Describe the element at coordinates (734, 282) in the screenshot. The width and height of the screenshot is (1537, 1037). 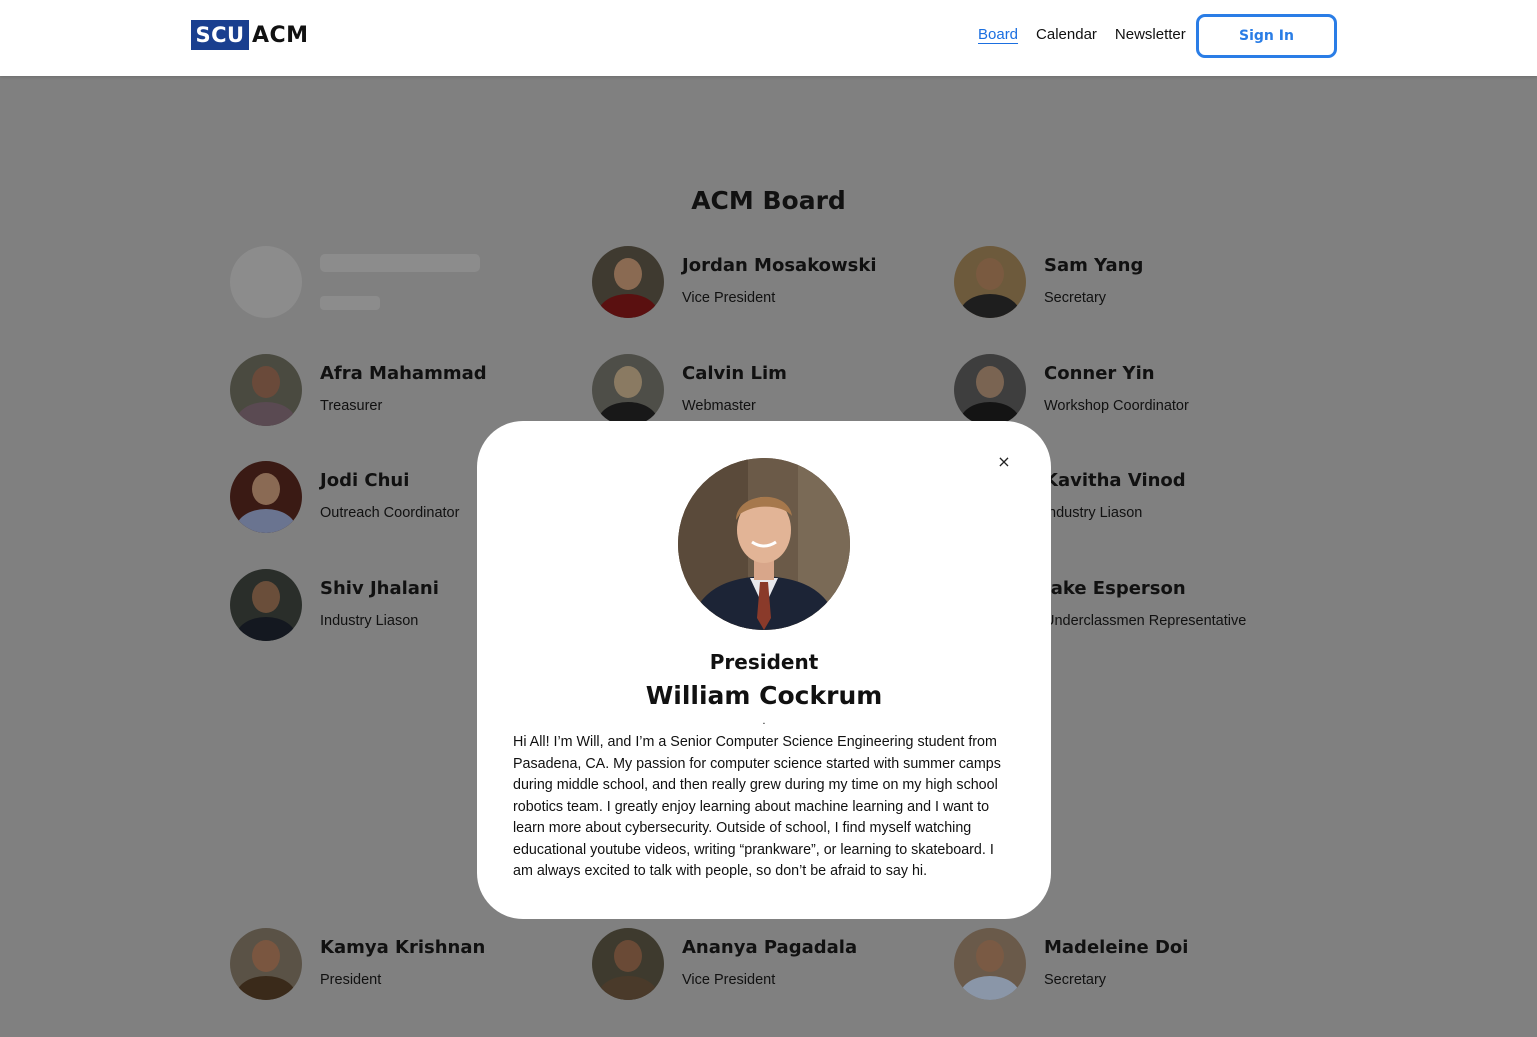
I see `member-card: Jordan Mosakowski Vice President` at that location.